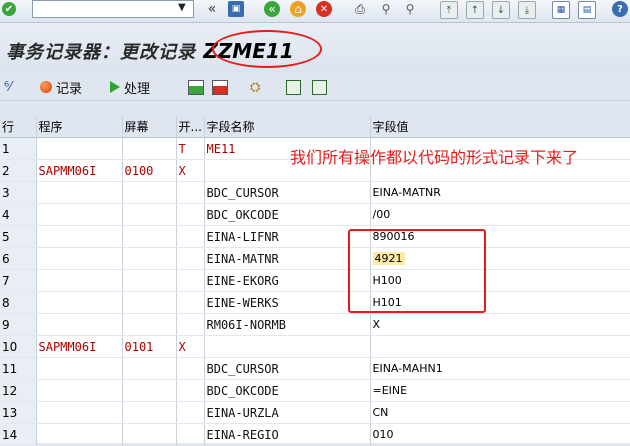 The image size is (630, 446). Describe the element at coordinates (69, 89) in the screenshot. I see `recording-button-label: 记录` at that location.